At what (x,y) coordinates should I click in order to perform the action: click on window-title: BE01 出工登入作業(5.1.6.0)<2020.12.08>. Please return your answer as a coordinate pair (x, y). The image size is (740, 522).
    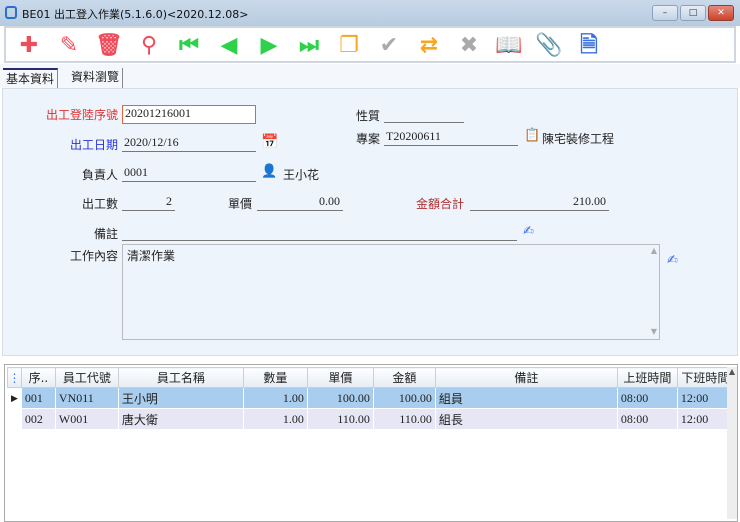
    Looking at the image, I should click on (135, 14).